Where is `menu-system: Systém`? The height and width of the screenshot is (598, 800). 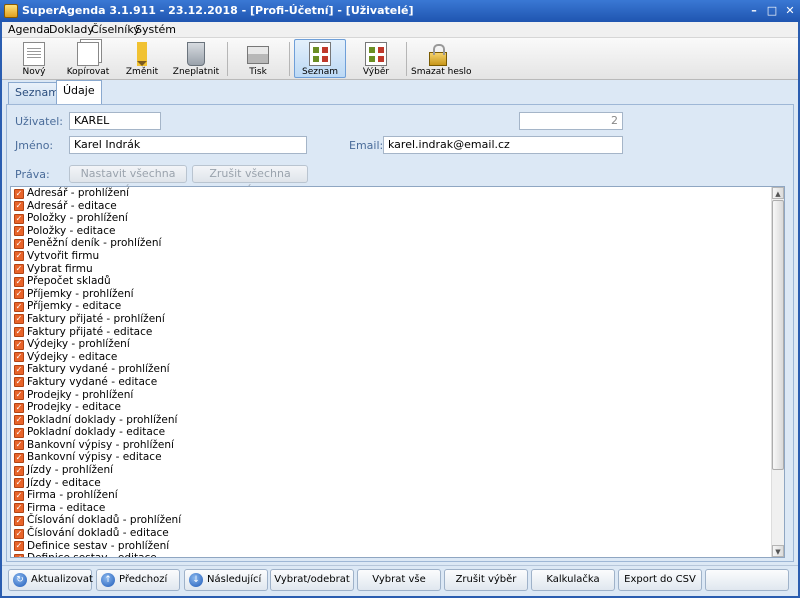 menu-system: Systém is located at coordinates (155, 29).